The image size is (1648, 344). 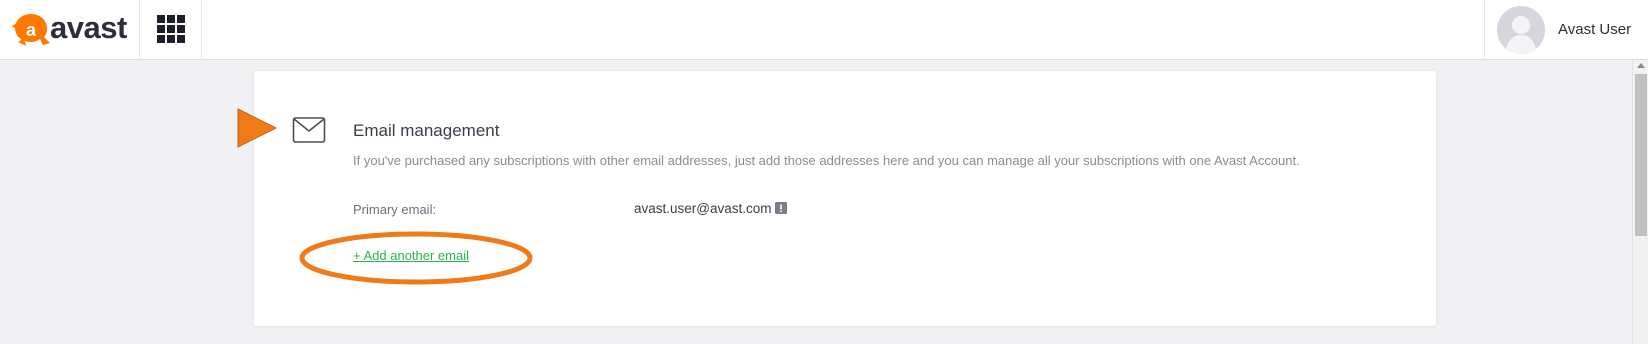 I want to click on scrollbar-thumb, so click(x=1641, y=155).